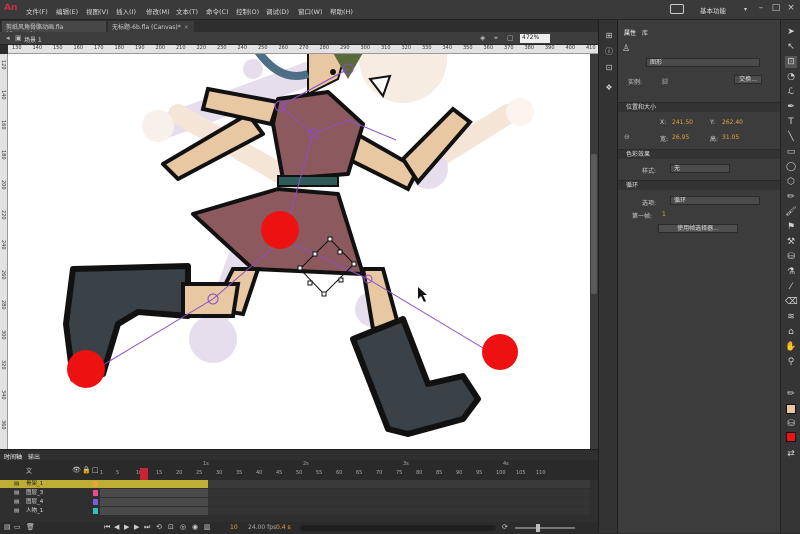 This screenshot has width=800, height=534. I want to click on workspace-switcher: 基本功能, so click(713, 10).